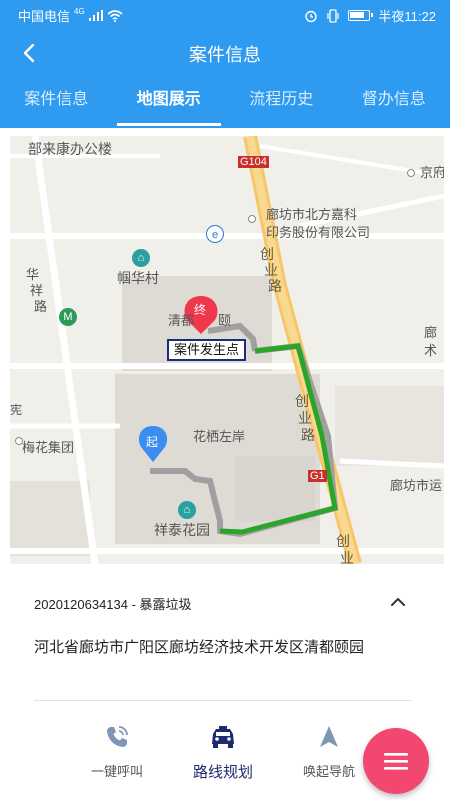 Image resolution: width=450 pixels, height=800 pixels. Describe the element at coordinates (311, 16) in the screenshot. I see `alarm-icon` at that location.